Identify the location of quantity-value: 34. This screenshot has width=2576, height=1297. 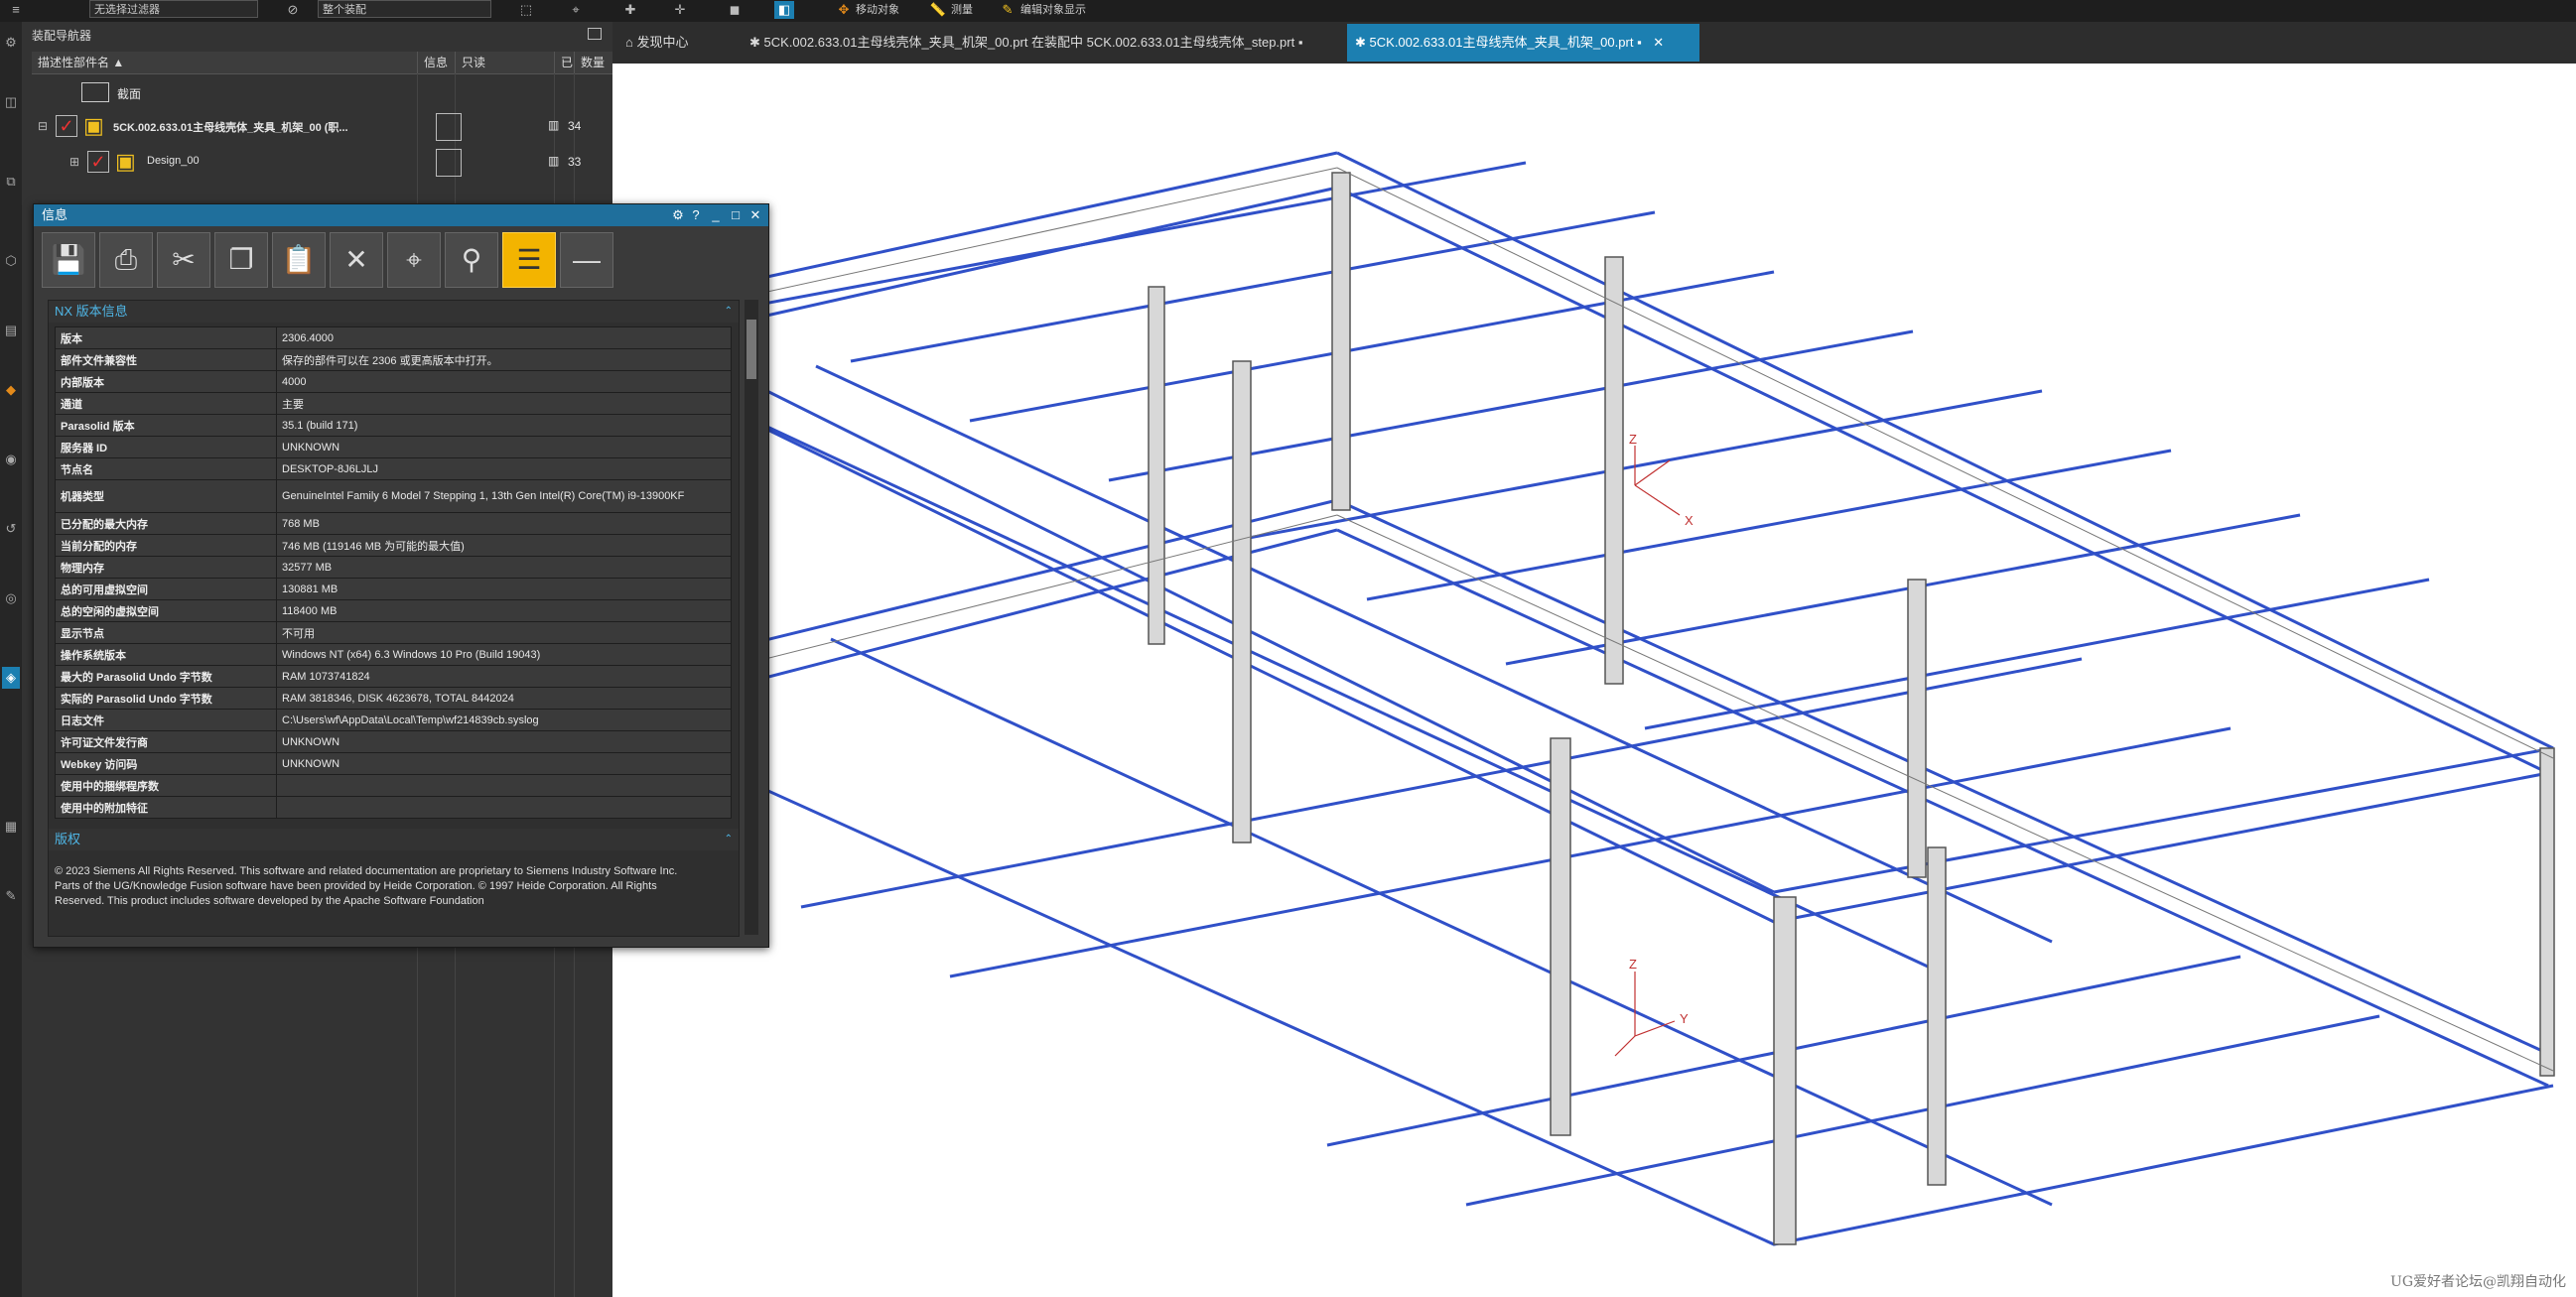
(575, 126).